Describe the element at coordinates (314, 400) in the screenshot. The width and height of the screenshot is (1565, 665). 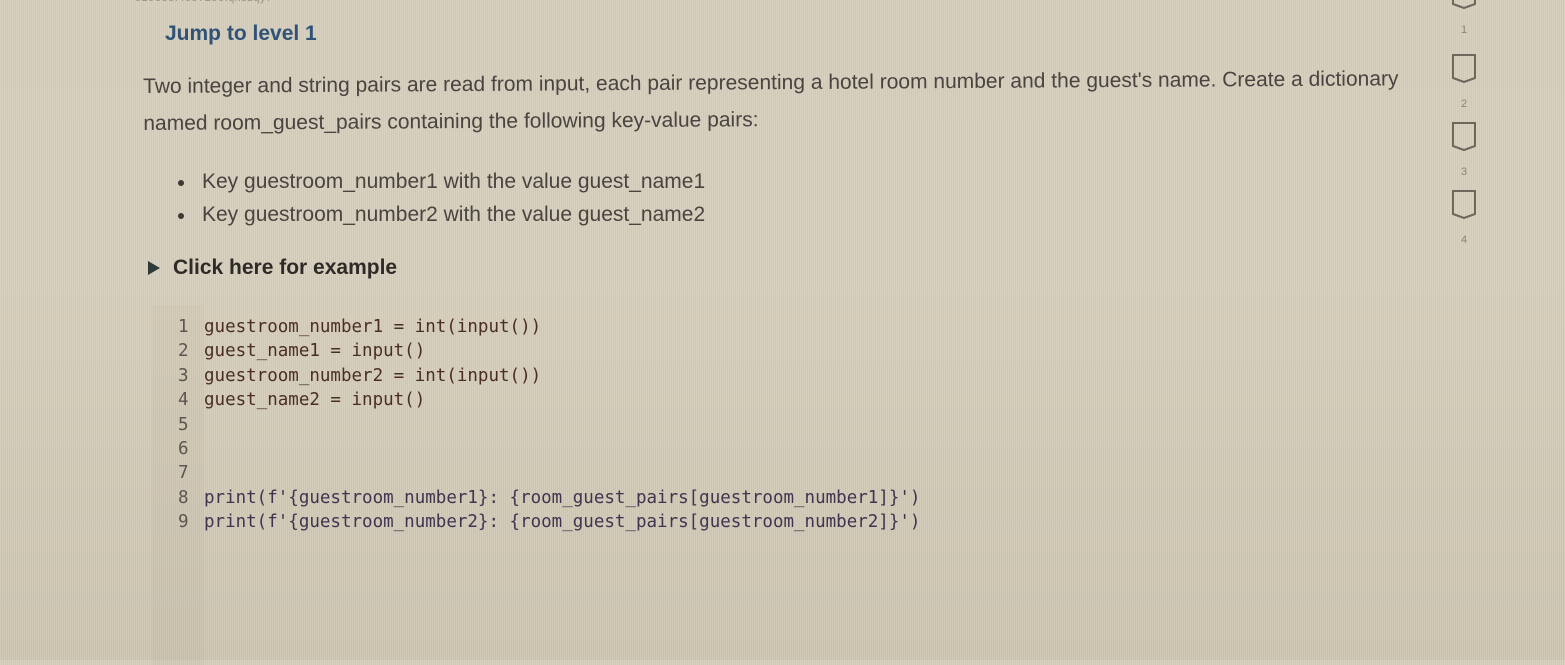
I see `line-code: guest_name2 = input()` at that location.